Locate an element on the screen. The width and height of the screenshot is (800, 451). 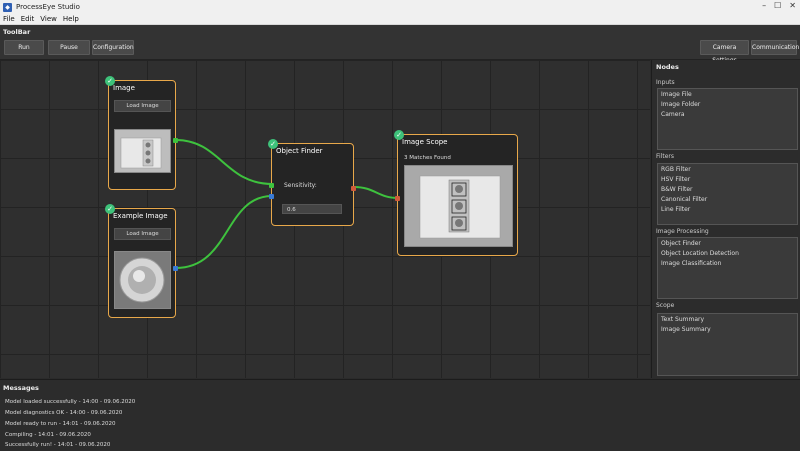
node-item-line-filter: Line Filter is located at coordinates (727, 209).